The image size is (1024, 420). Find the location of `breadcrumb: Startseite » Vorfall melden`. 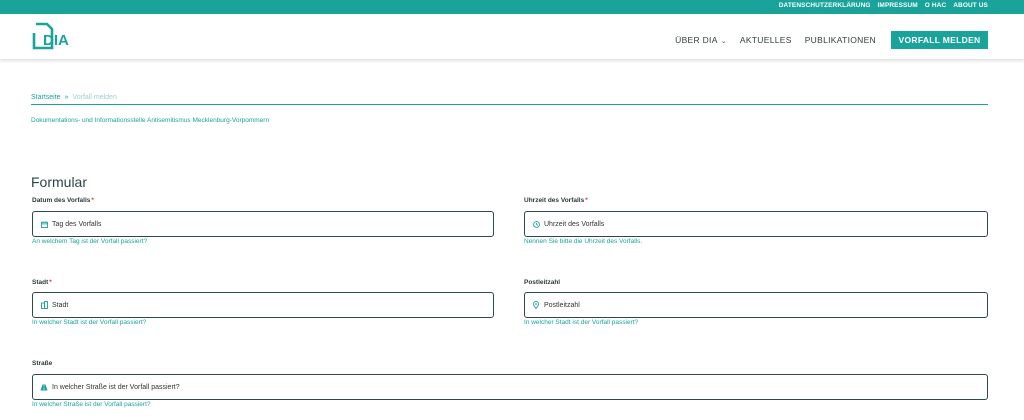

breadcrumb: Startseite » Vorfall melden is located at coordinates (74, 97).